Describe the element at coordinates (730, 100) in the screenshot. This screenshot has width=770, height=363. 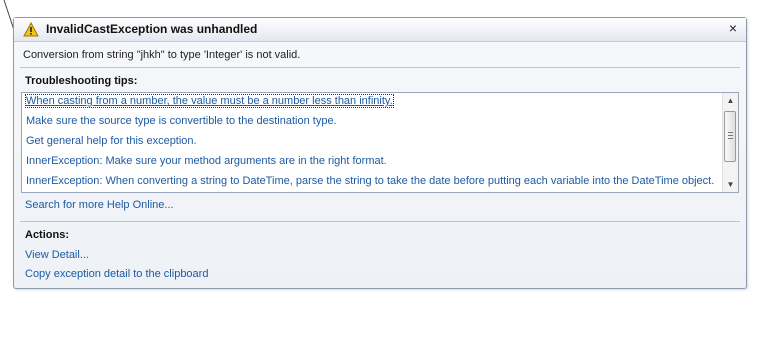
I see `scroll-up-arrow-icon: ▲` at that location.